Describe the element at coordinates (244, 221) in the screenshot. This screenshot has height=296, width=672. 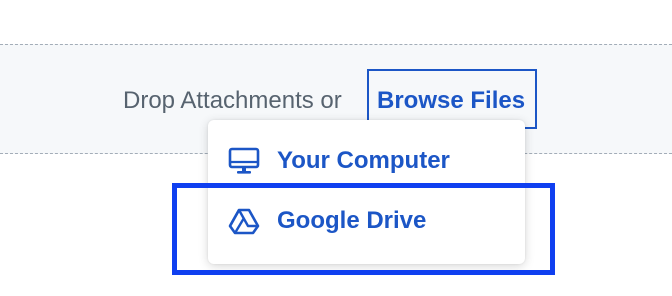
I see `google-drive-icon` at that location.